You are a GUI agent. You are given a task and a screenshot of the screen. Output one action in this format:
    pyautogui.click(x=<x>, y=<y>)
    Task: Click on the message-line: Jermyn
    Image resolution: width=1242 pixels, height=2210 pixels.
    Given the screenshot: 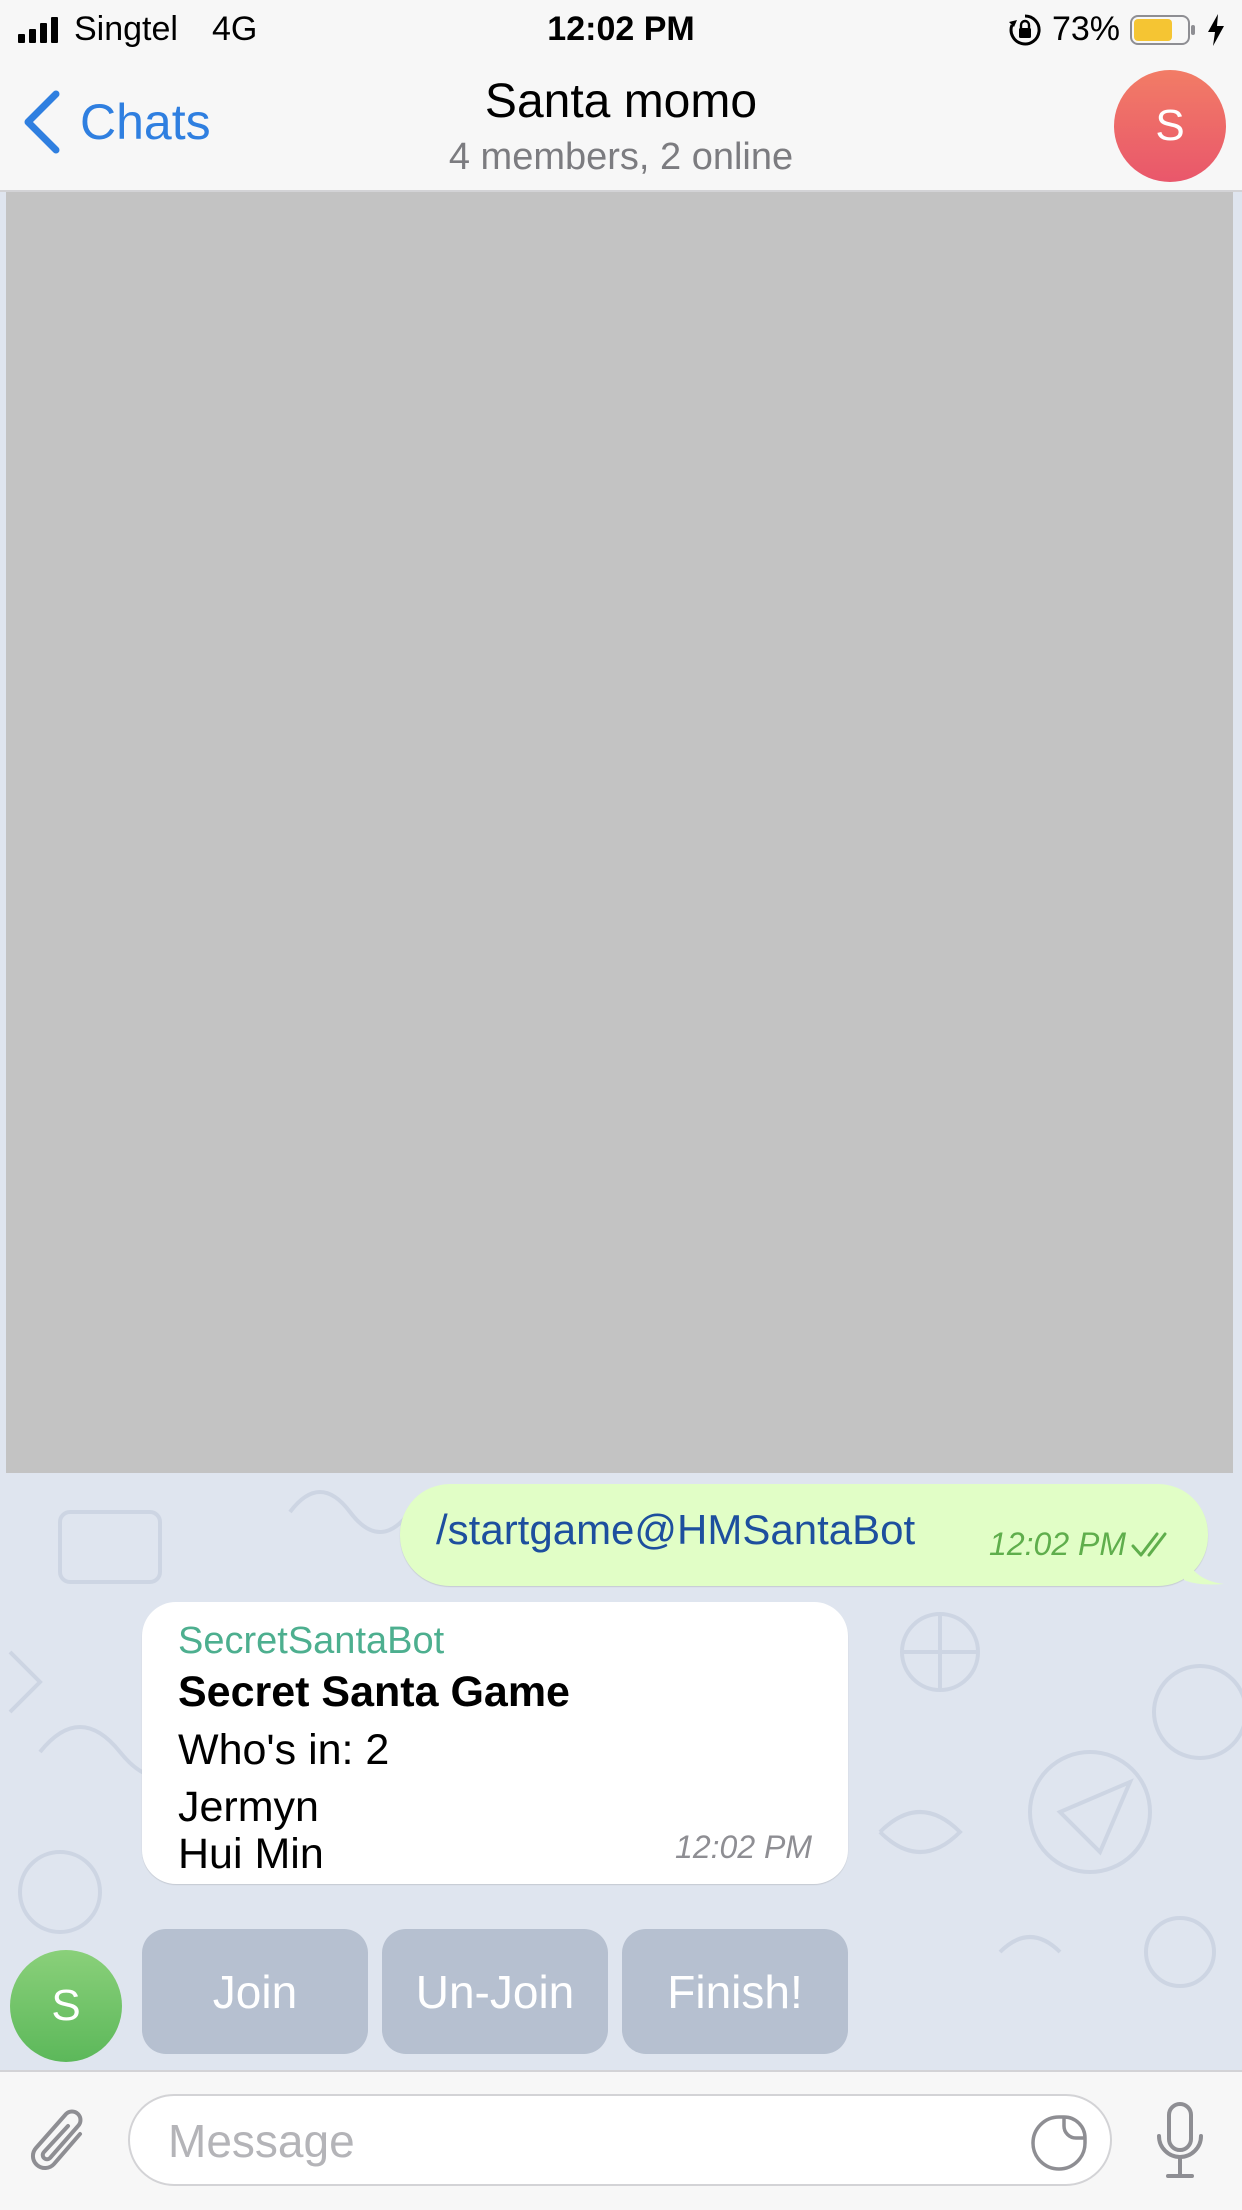 What is the action you would take?
    pyautogui.click(x=248, y=1807)
    